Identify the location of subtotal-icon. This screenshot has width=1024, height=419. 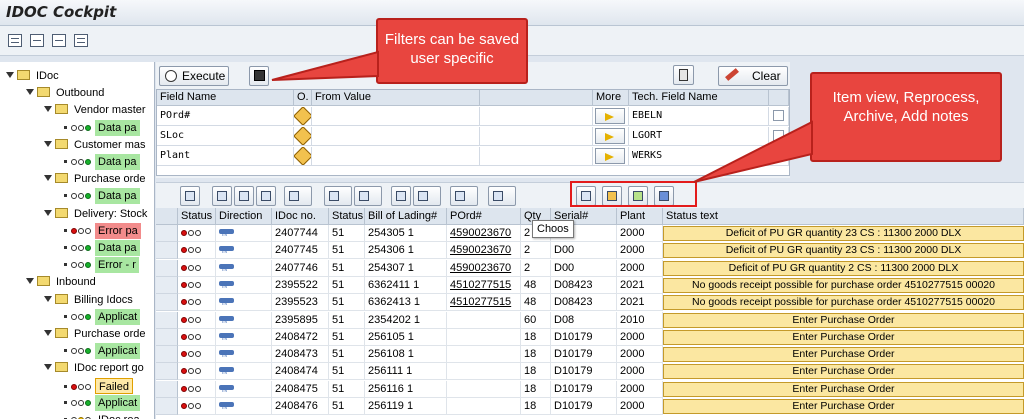
(368, 196).